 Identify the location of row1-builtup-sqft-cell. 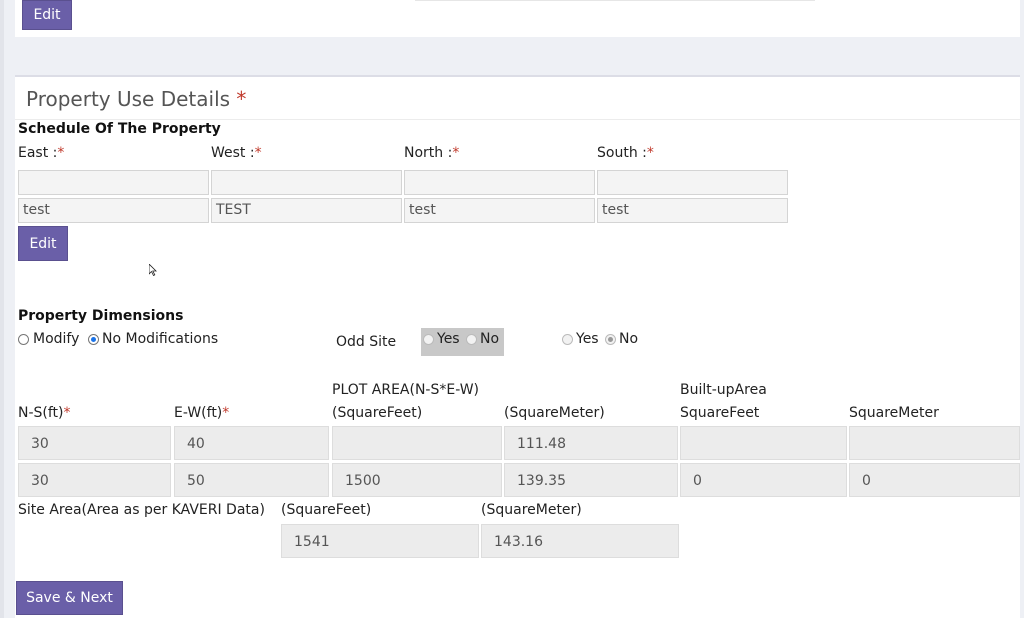
(763, 443).